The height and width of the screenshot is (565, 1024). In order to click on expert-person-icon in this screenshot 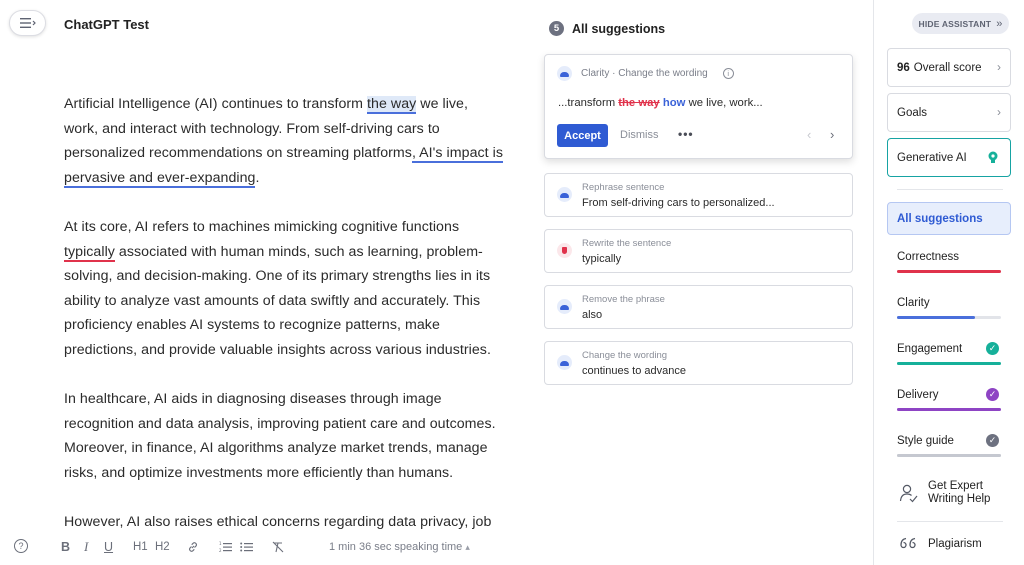, I will do `click(908, 493)`.